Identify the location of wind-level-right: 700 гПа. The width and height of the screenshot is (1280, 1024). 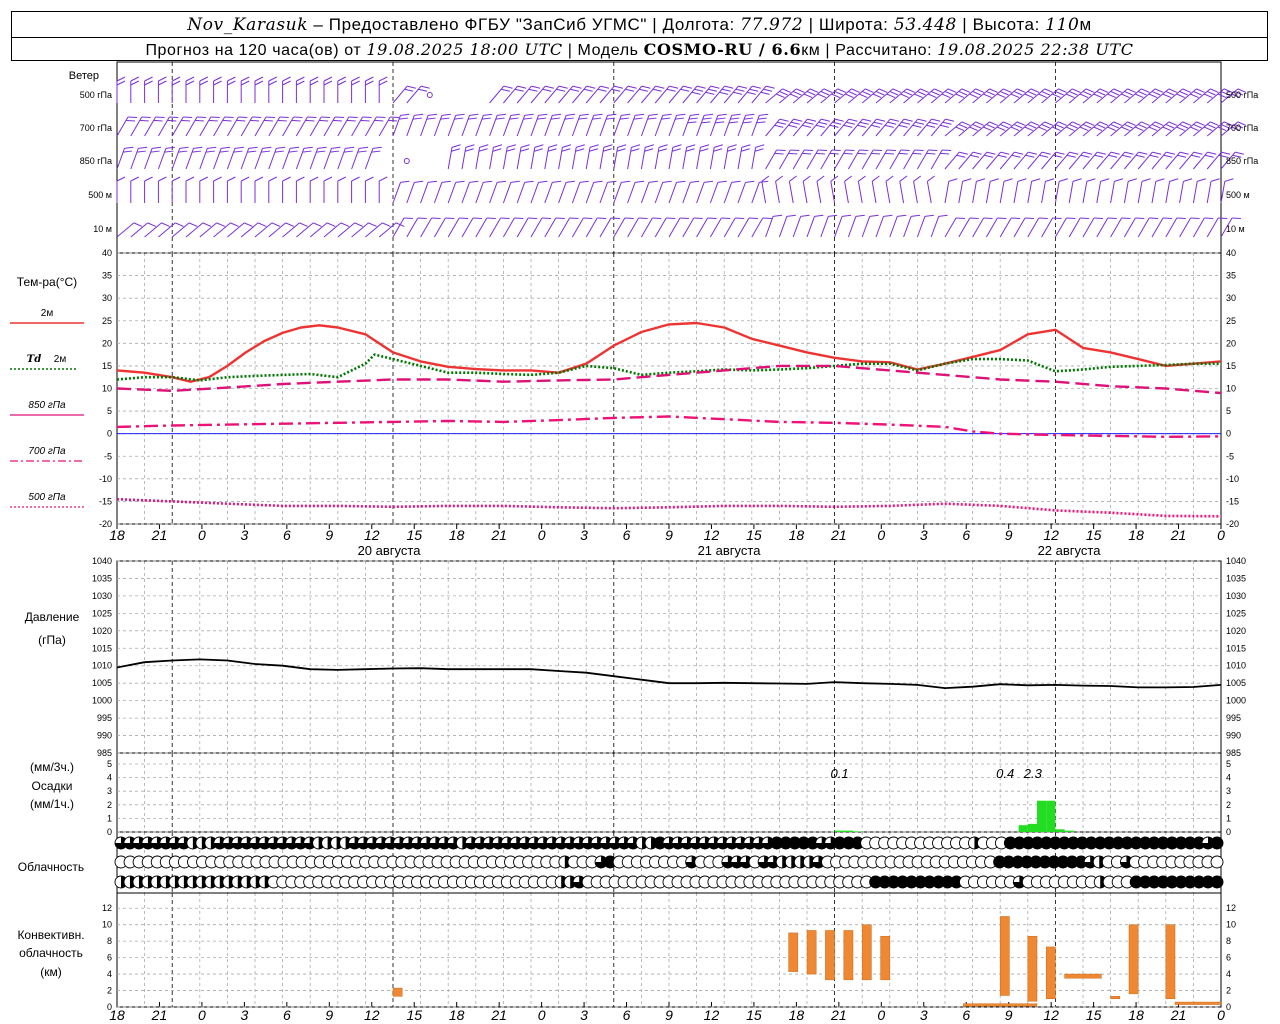
(1242, 128).